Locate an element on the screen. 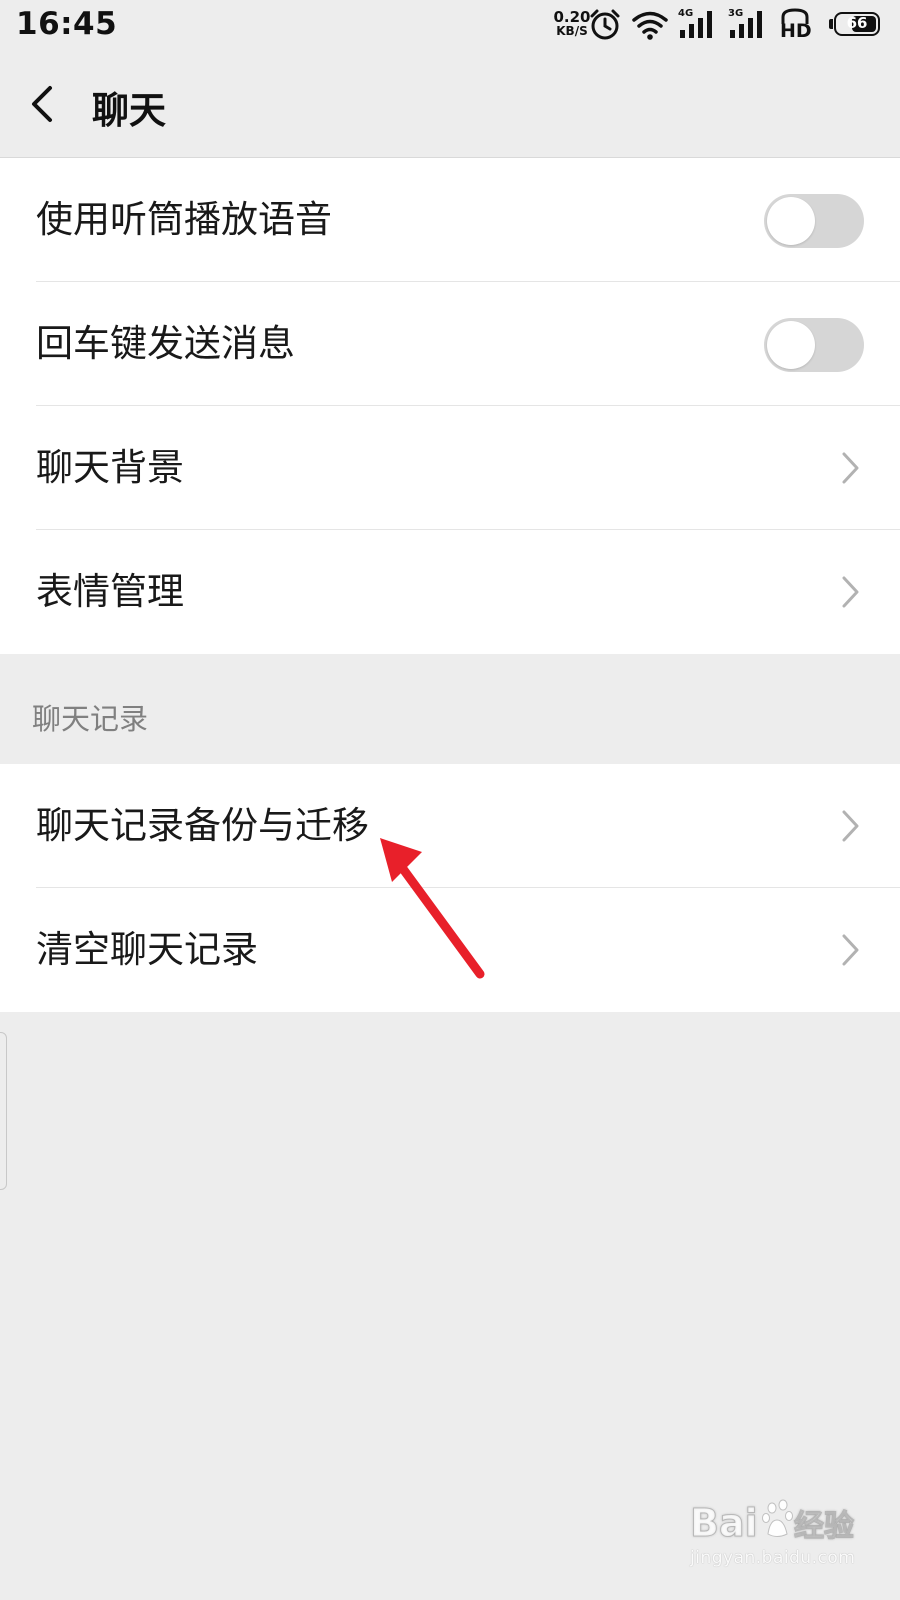  edge-sidebar-handle is located at coordinates (3, 1111).